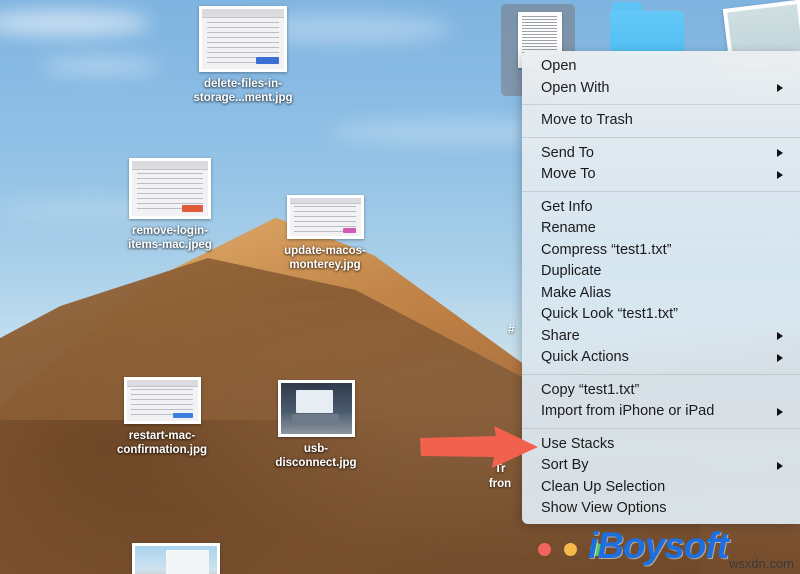 This screenshot has width=800, height=574. Describe the element at coordinates (243, 84) in the screenshot. I see `label-line-1: delete-files-in-` at that location.